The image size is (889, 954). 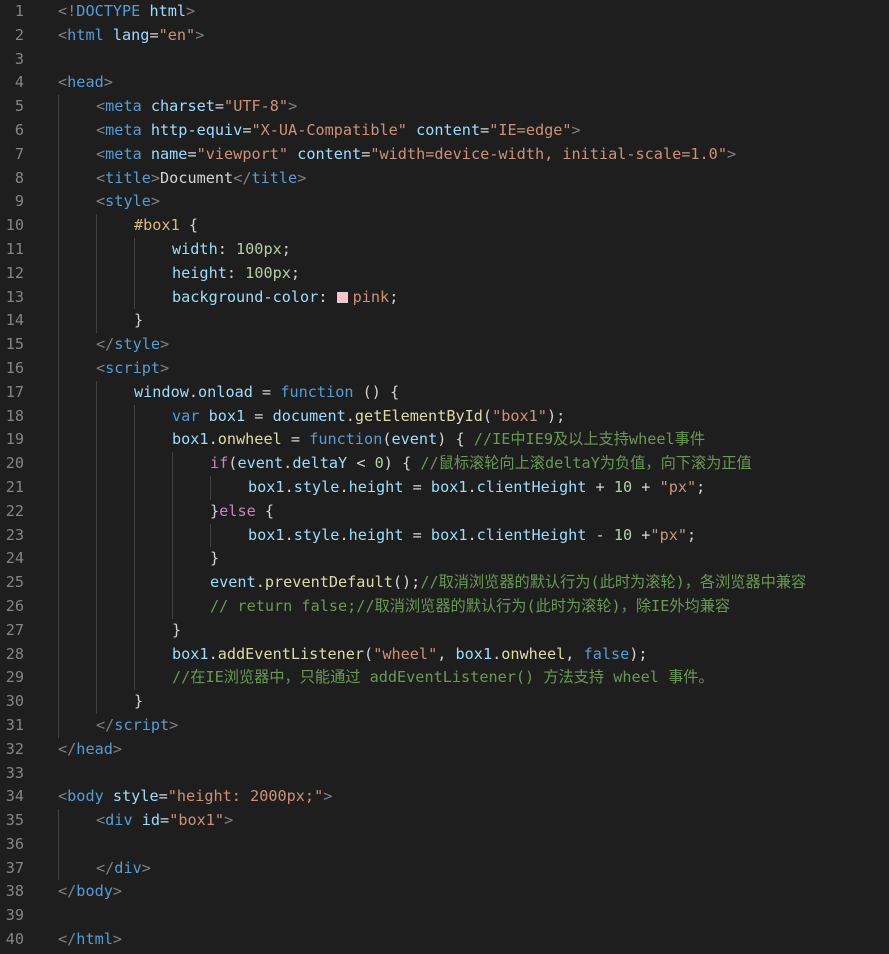 What do you see at coordinates (444, 345) in the screenshot?
I see `code-line: 15 </style>` at bounding box center [444, 345].